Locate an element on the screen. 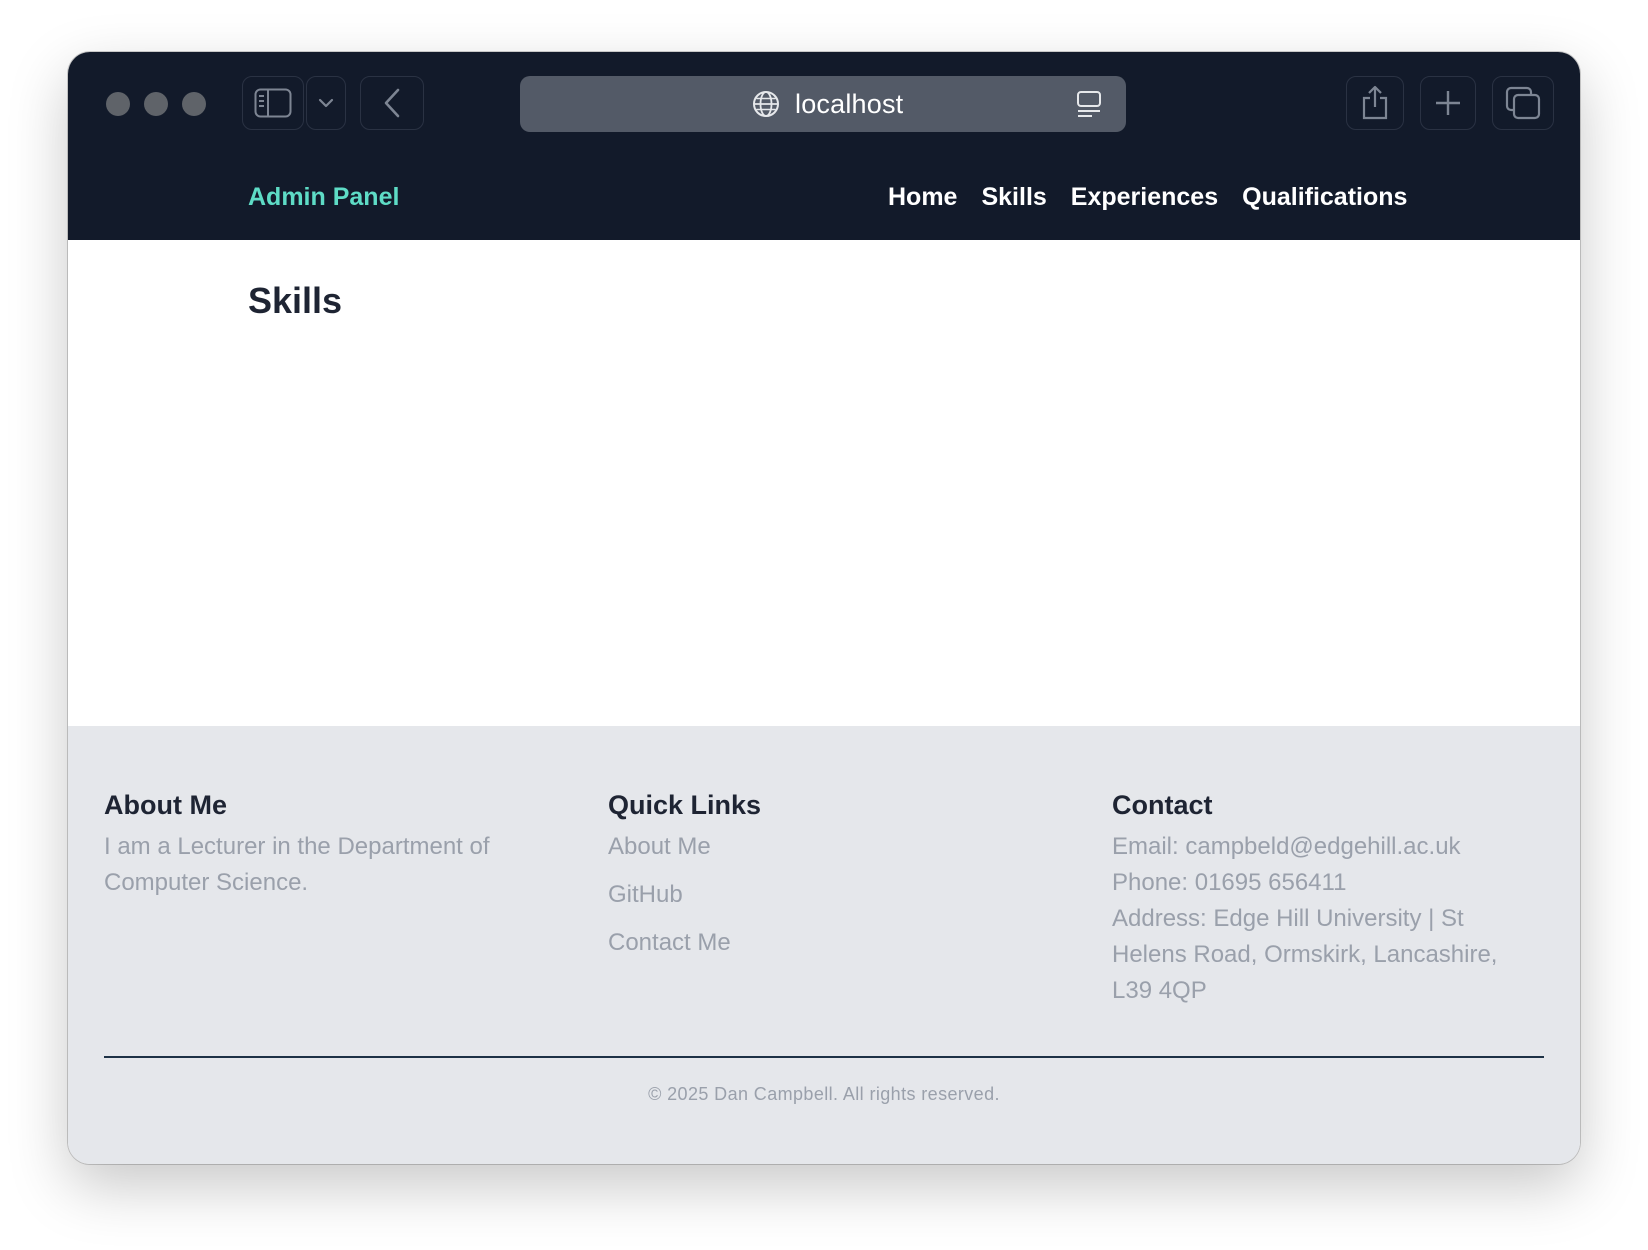  chevron-down-icon is located at coordinates (326, 103).